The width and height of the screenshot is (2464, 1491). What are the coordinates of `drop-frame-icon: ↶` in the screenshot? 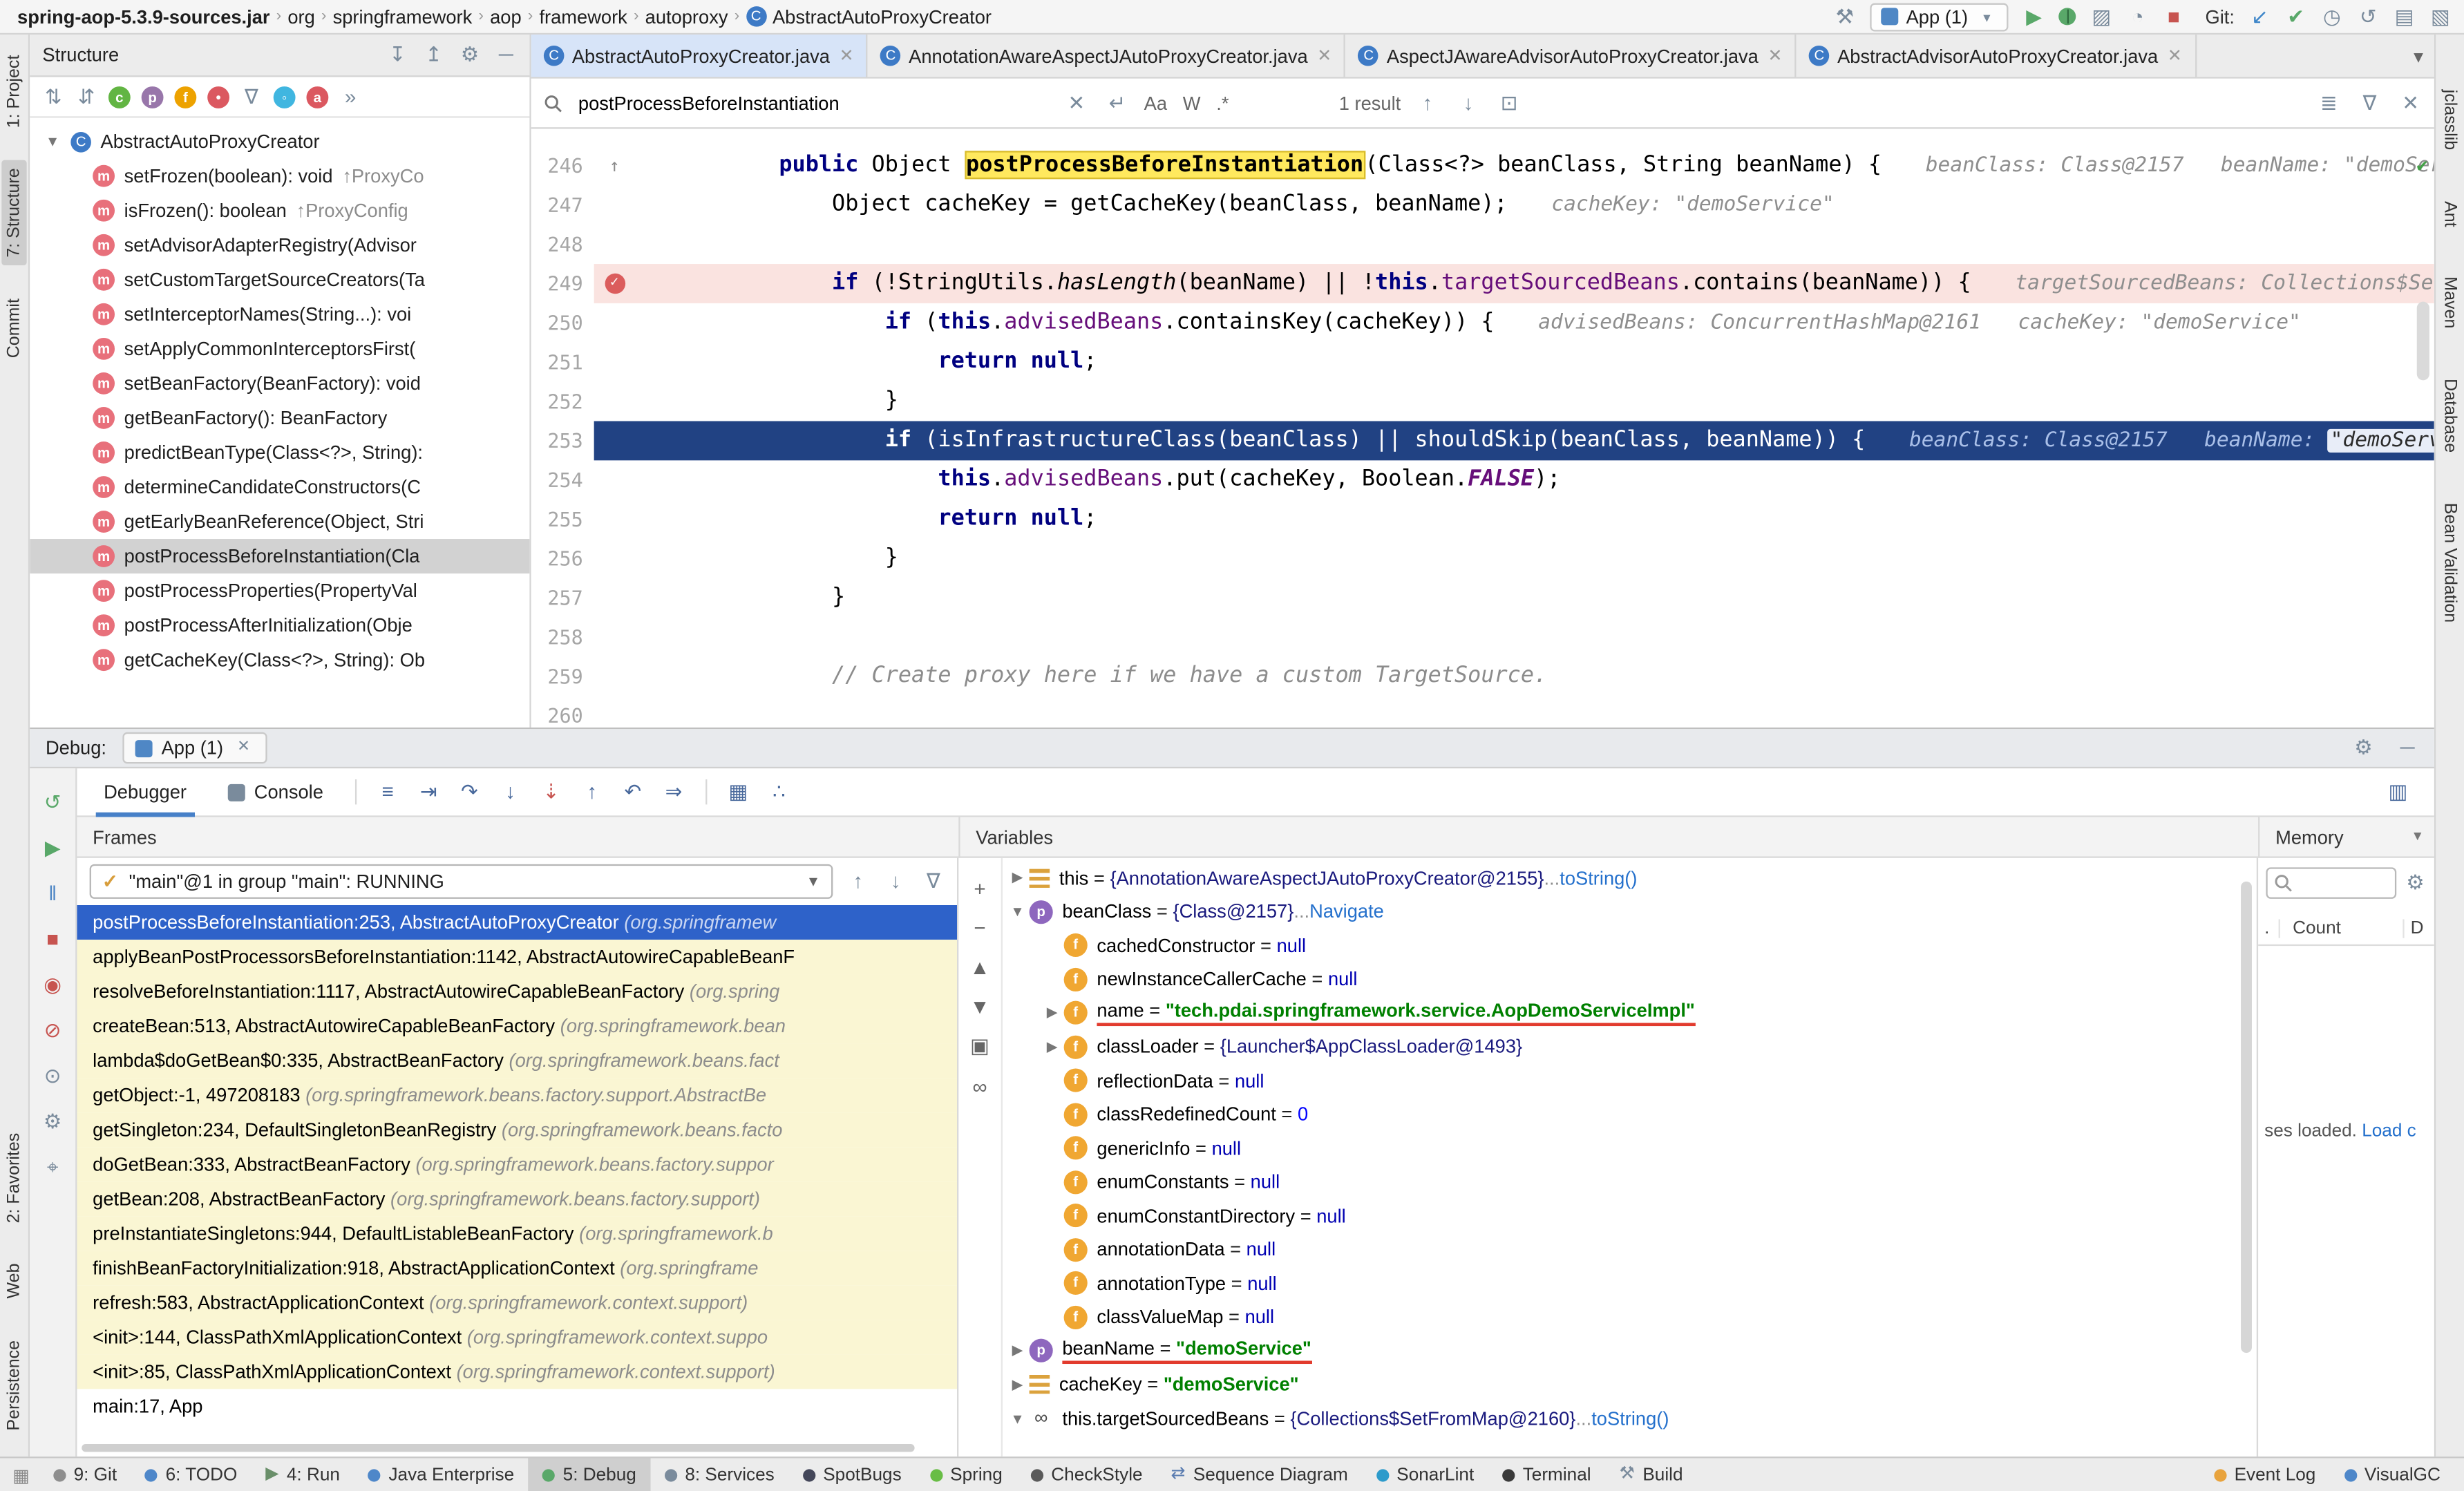 It's located at (632, 791).